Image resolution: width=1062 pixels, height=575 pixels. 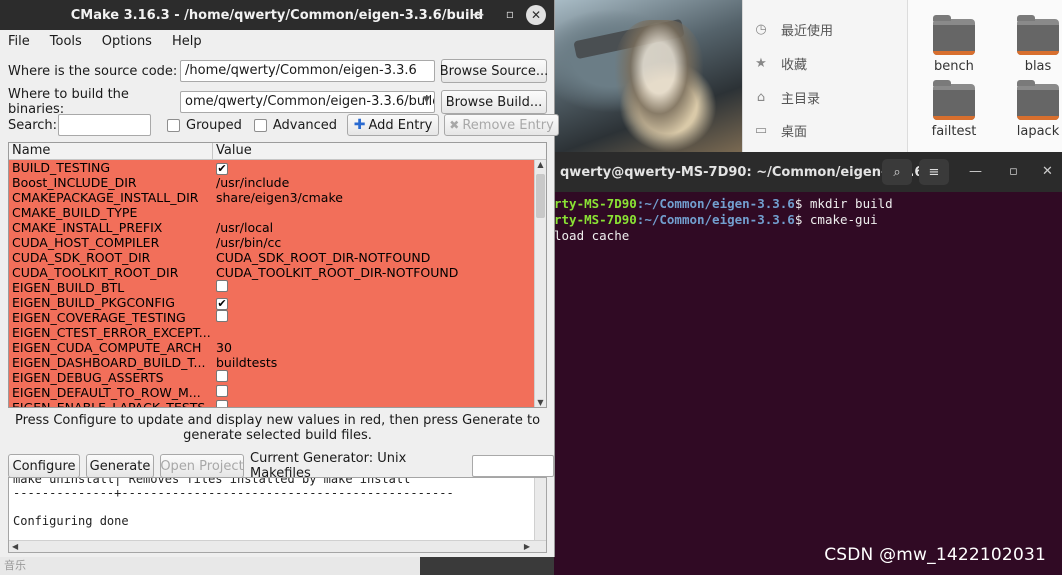 I want to click on search-input, so click(x=104, y=125).